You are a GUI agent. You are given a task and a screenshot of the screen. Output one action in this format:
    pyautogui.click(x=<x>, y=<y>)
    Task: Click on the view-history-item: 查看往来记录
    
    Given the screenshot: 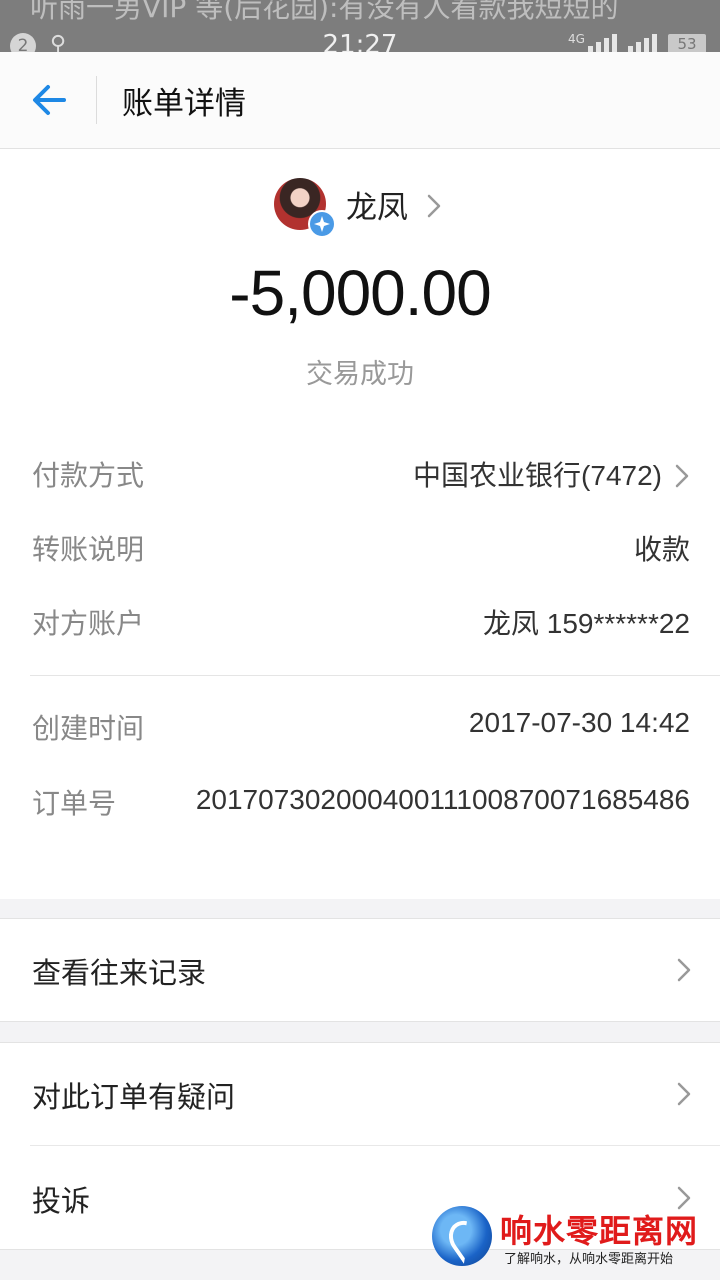 What is the action you would take?
    pyautogui.click(x=360, y=970)
    